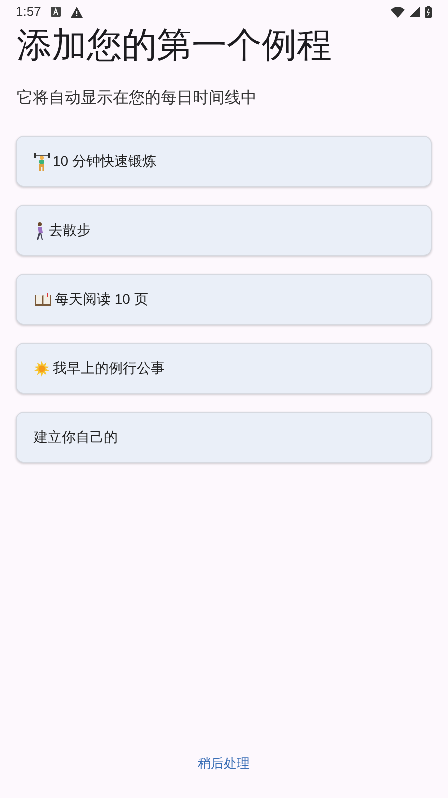 This screenshot has height=798, width=448. I want to click on page-title: 添加您的第一个例程, so click(174, 46).